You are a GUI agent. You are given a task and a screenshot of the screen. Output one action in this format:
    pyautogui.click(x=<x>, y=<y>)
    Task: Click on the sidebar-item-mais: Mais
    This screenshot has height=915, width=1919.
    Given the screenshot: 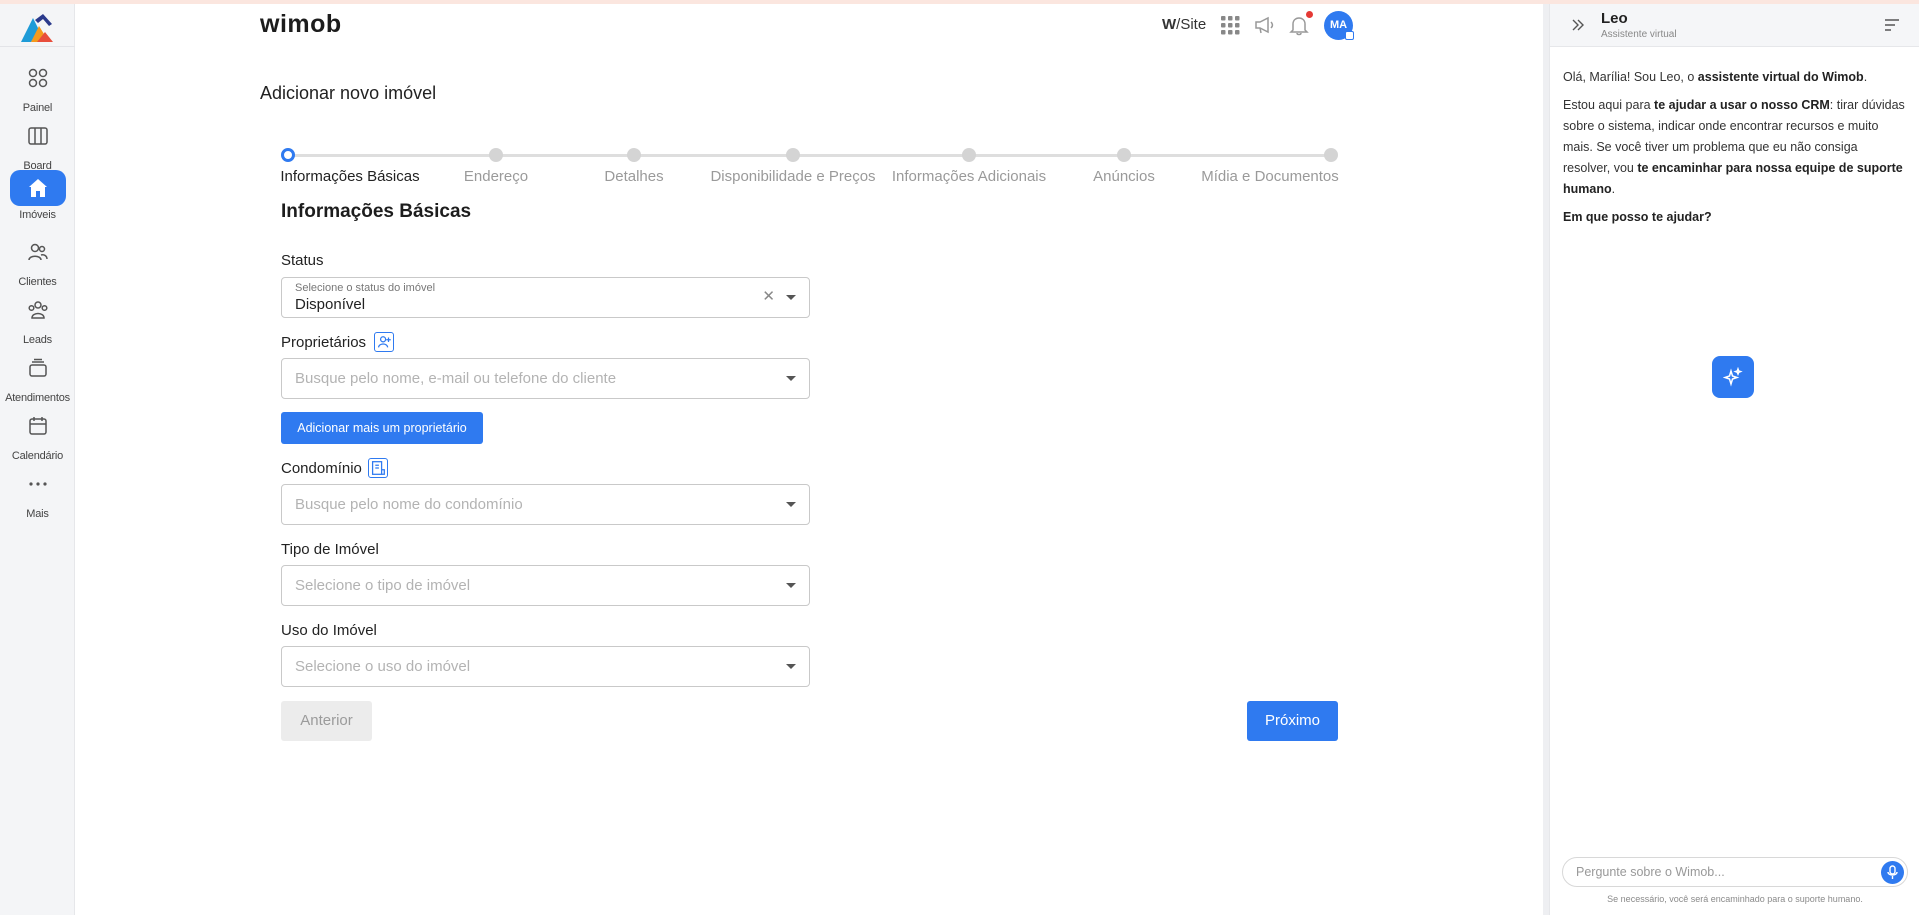 What is the action you would take?
    pyautogui.click(x=37, y=494)
    